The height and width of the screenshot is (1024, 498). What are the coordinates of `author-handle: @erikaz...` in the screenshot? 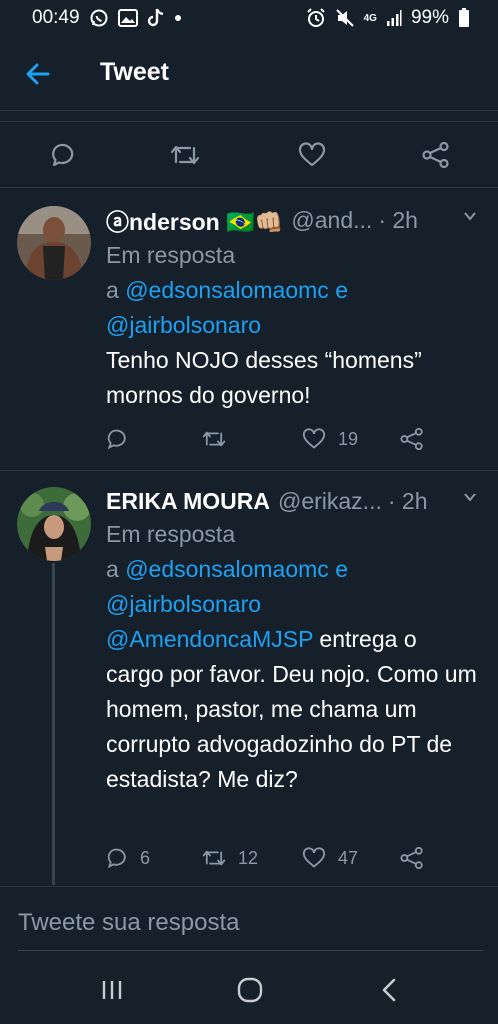 It's located at (330, 501).